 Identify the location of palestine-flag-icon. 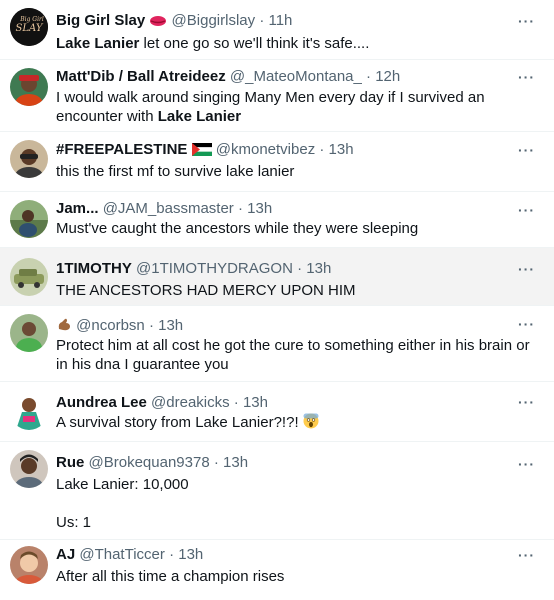
(201, 152).